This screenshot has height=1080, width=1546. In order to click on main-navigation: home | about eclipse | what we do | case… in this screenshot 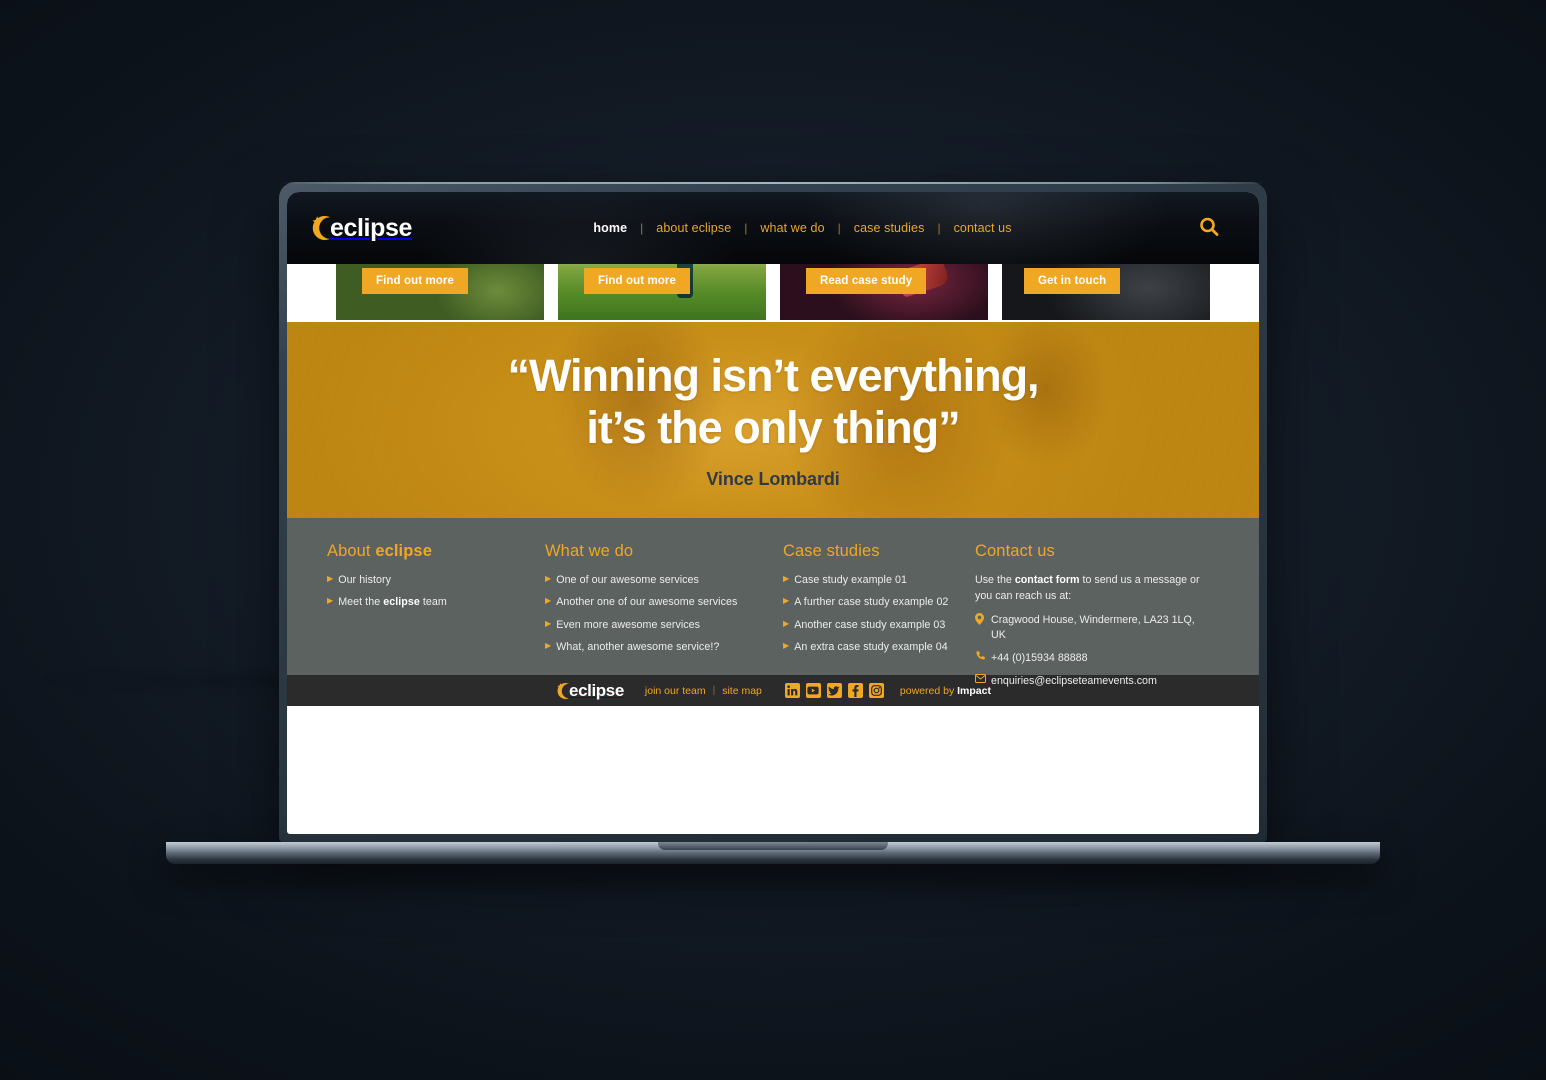, I will do `click(802, 228)`.